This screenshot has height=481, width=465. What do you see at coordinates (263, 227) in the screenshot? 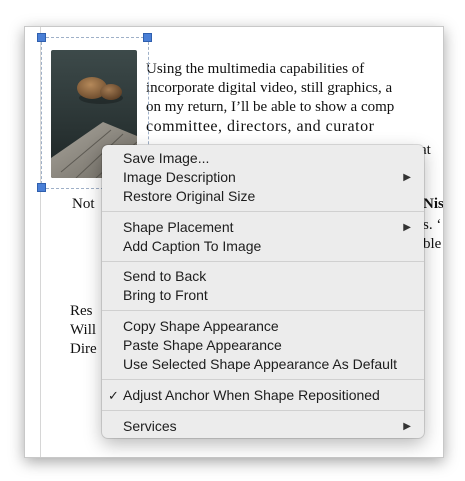
I see `menu-item-shape-placement: Shape Placement ▶` at bounding box center [263, 227].